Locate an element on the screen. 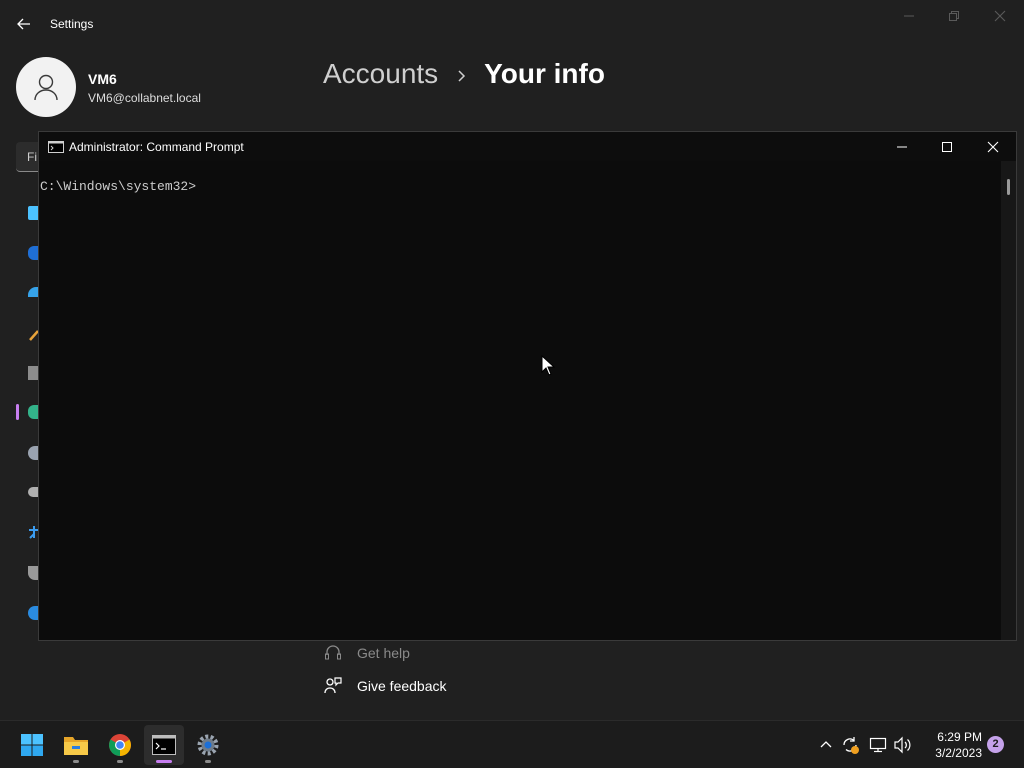 This screenshot has width=1024, height=768. taskbar-file-explorer is located at coordinates (76, 745).